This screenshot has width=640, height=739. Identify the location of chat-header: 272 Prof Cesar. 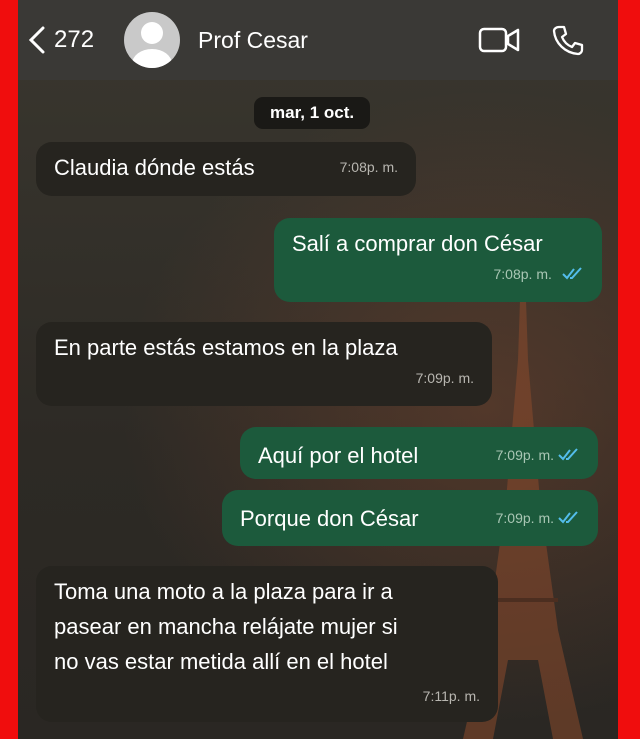
(318, 40).